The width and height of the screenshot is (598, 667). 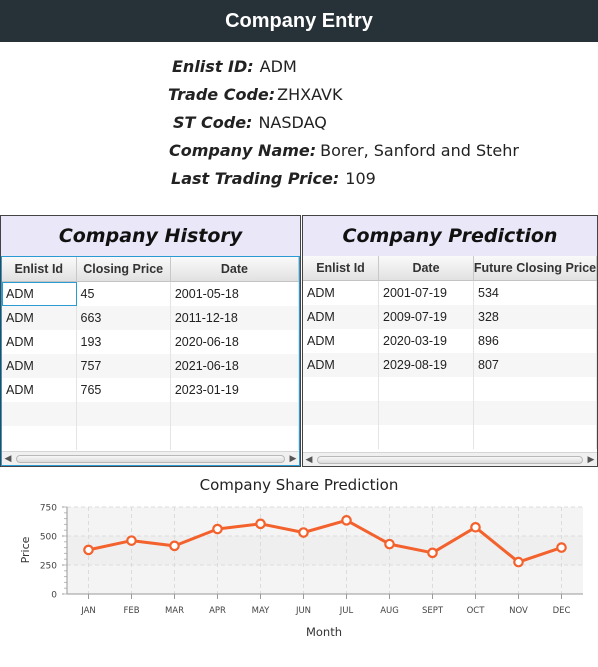 I want to click on prediction-horizontal-scrollbar: ◀ ▶, so click(x=450, y=459).